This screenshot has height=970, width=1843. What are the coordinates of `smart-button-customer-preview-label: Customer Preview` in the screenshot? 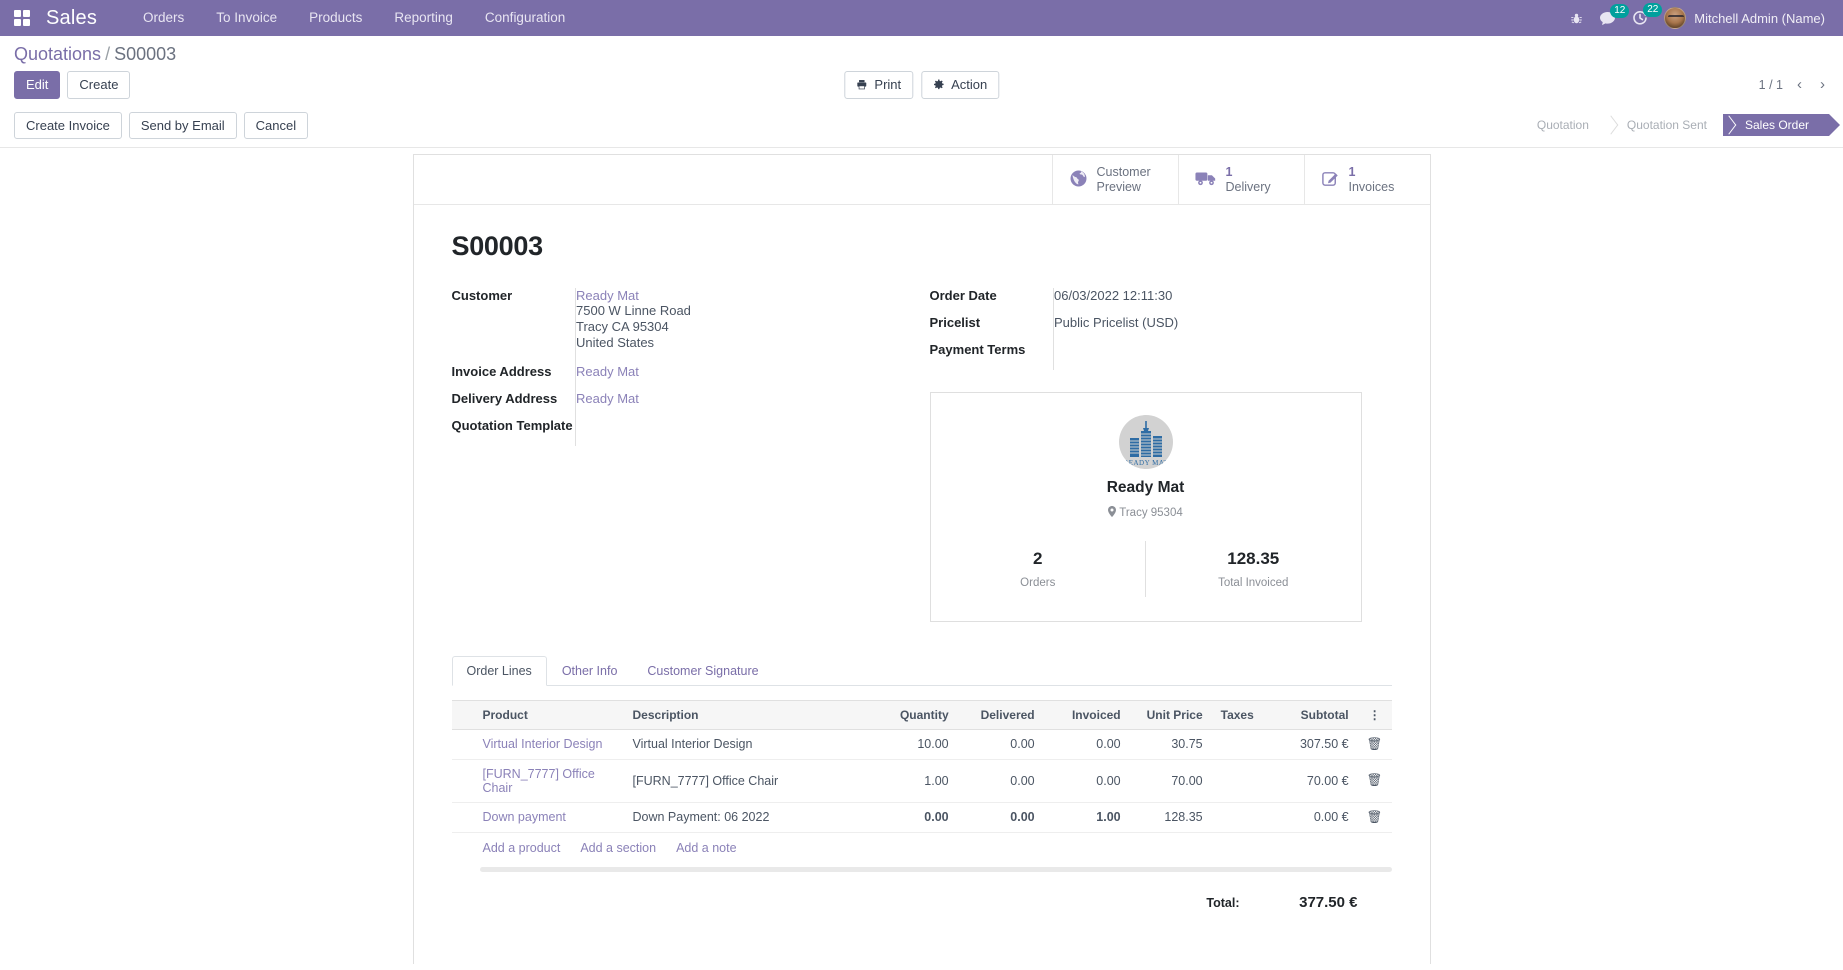 It's located at (1124, 179).